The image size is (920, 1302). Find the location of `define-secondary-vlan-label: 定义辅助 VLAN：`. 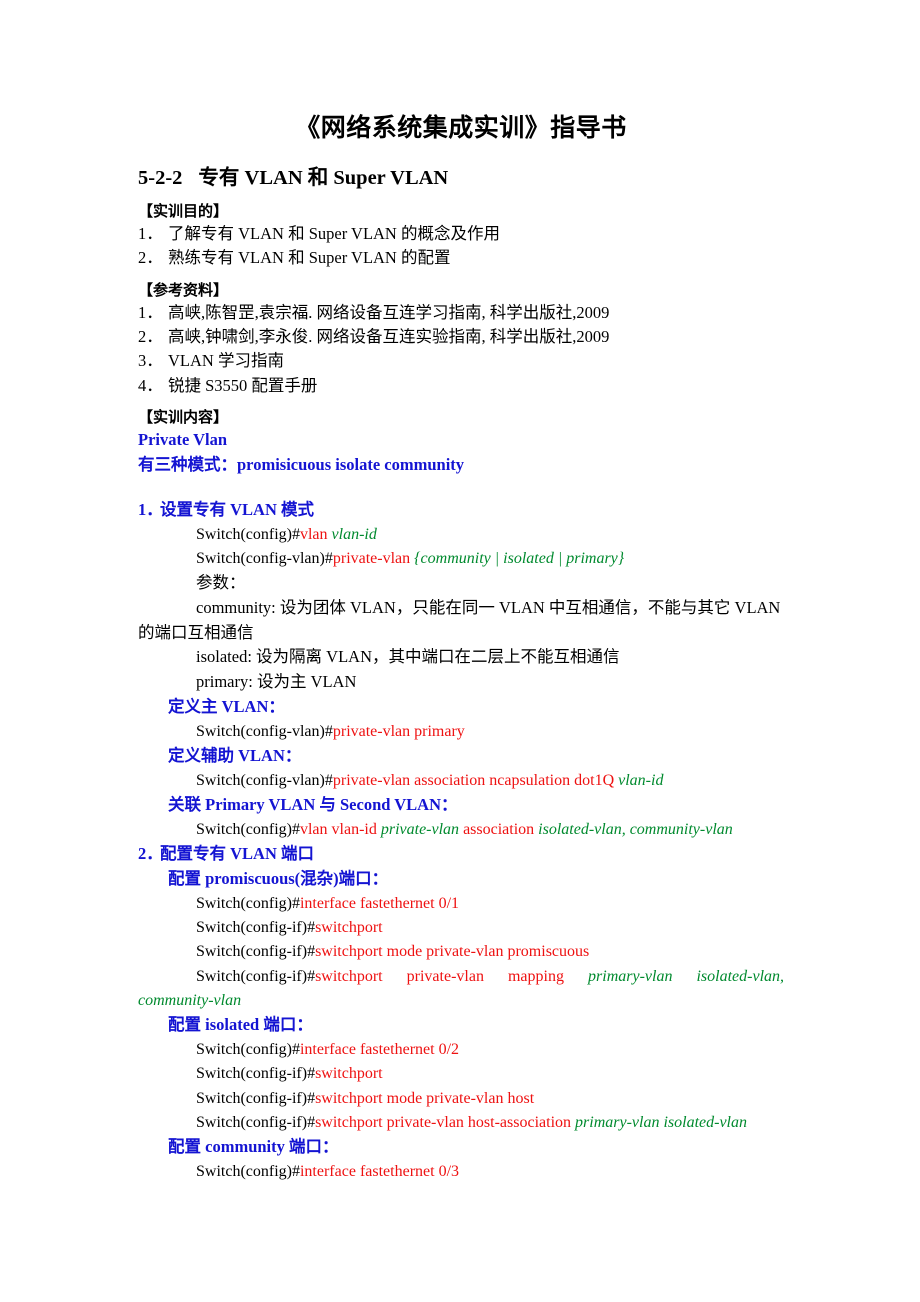

define-secondary-vlan-label: 定义辅助 VLAN： is located at coordinates (235, 755).